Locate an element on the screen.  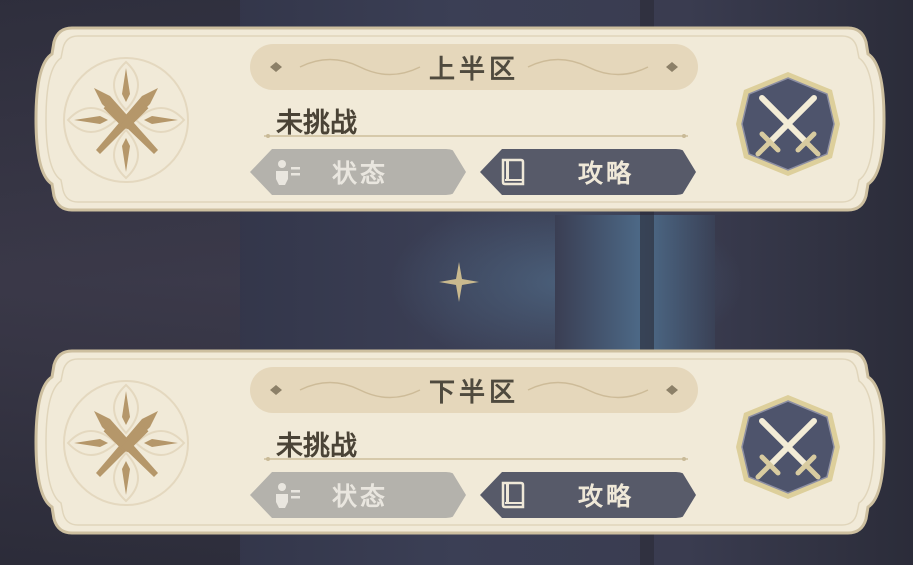
background-doorway is located at coordinates (635, 282).